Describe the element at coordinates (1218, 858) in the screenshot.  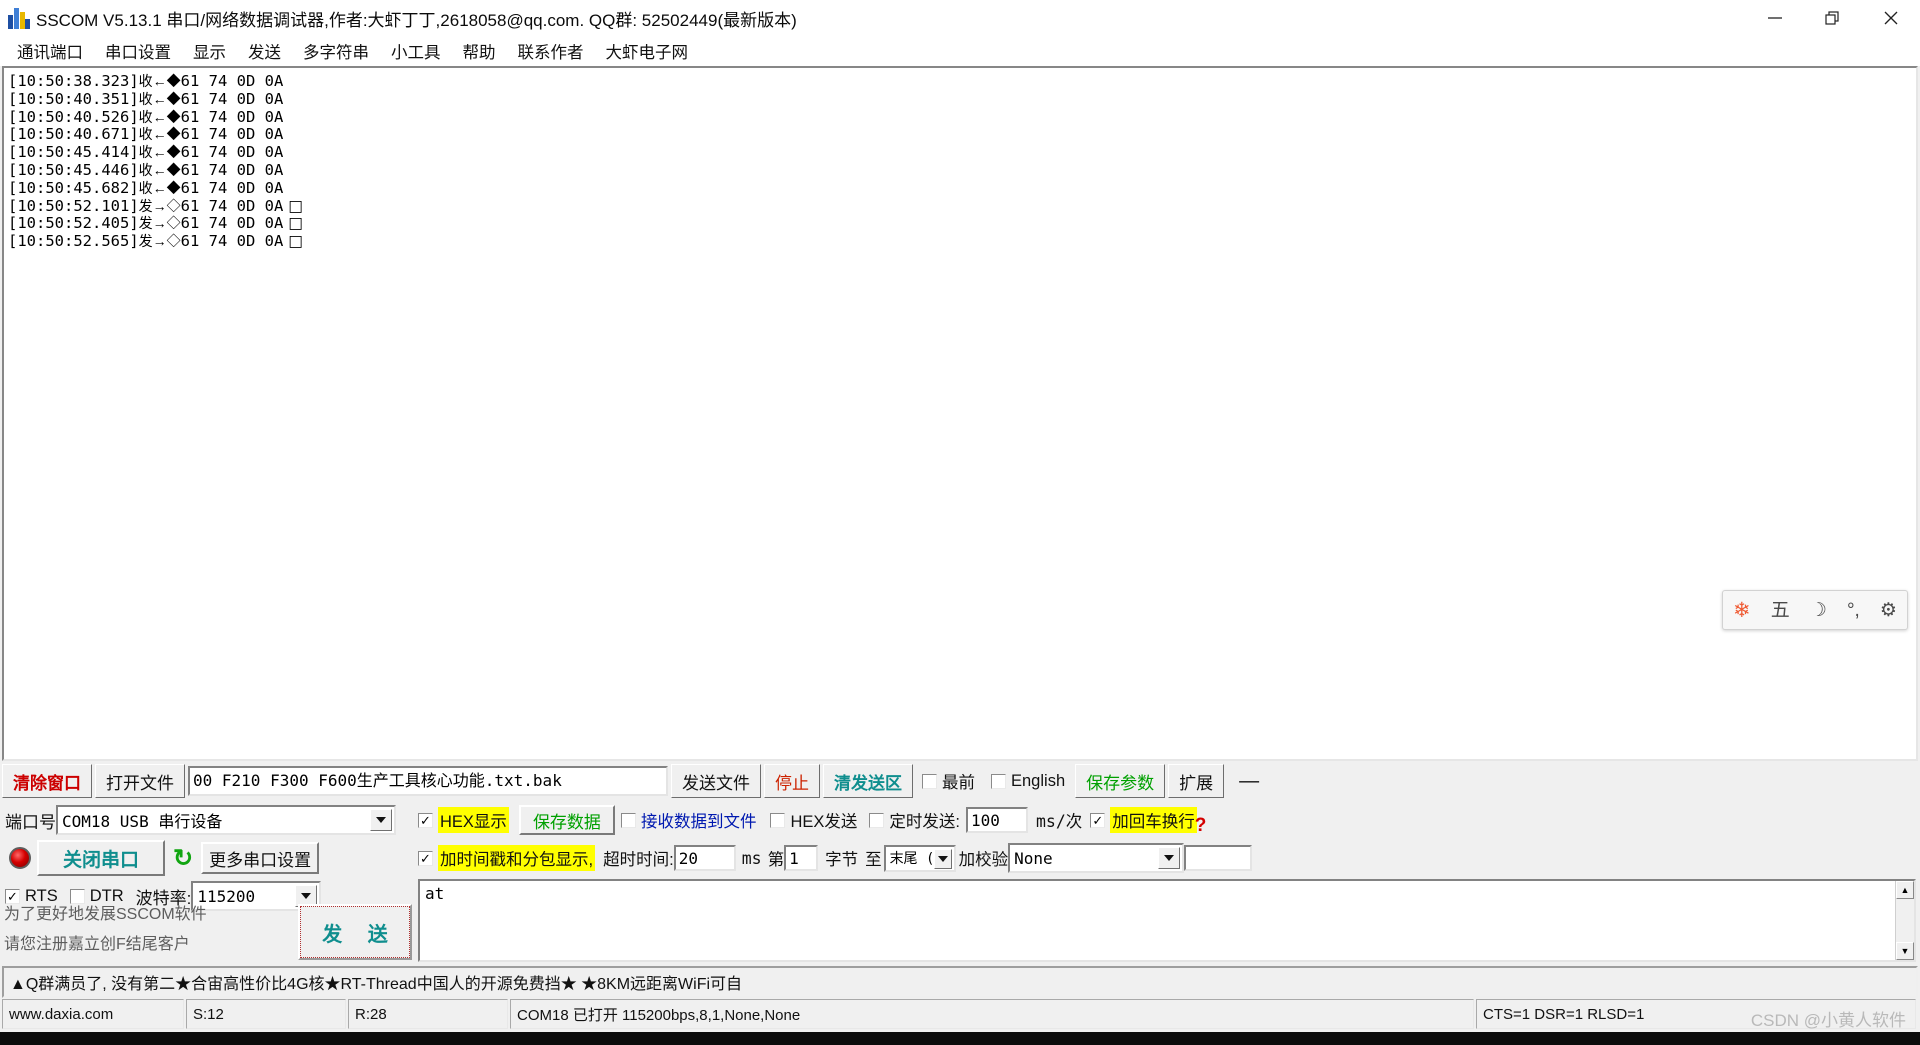
I see `checksum-extra-input` at that location.